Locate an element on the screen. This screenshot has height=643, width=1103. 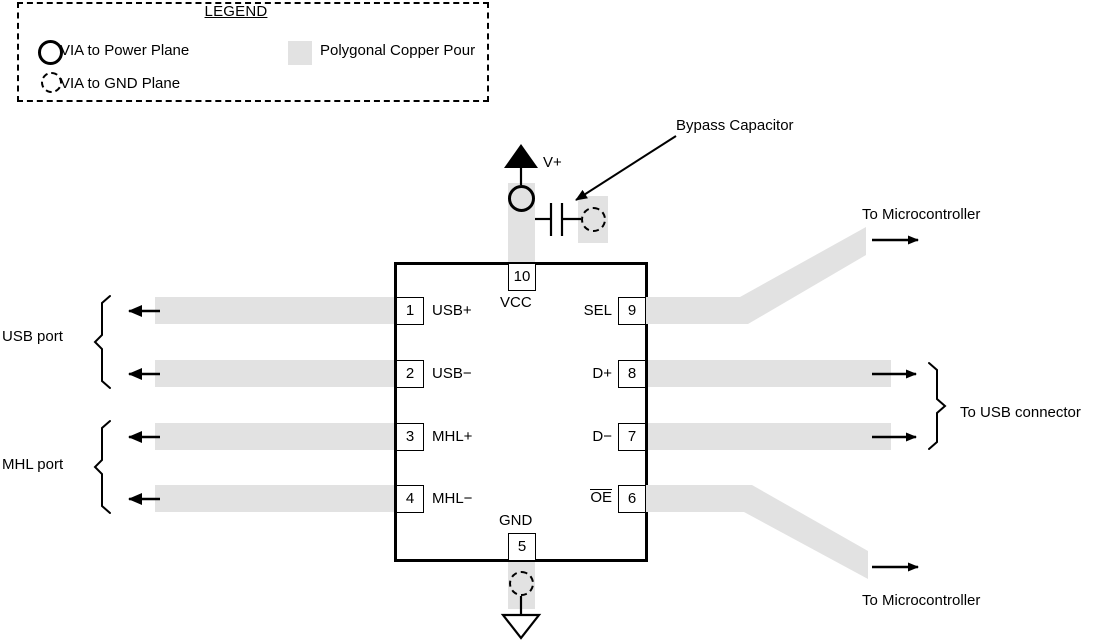
pin-box-7: 7 is located at coordinates (632, 437).